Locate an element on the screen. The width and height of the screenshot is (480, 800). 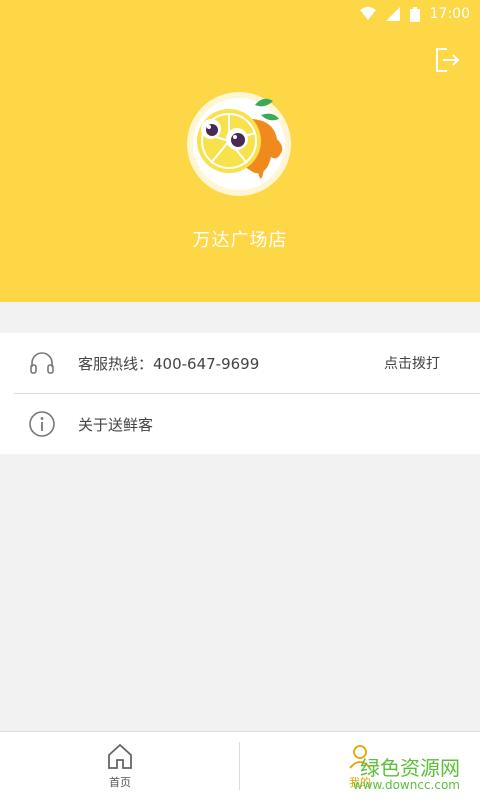
store-name: 万达广场店 is located at coordinates (240, 240).